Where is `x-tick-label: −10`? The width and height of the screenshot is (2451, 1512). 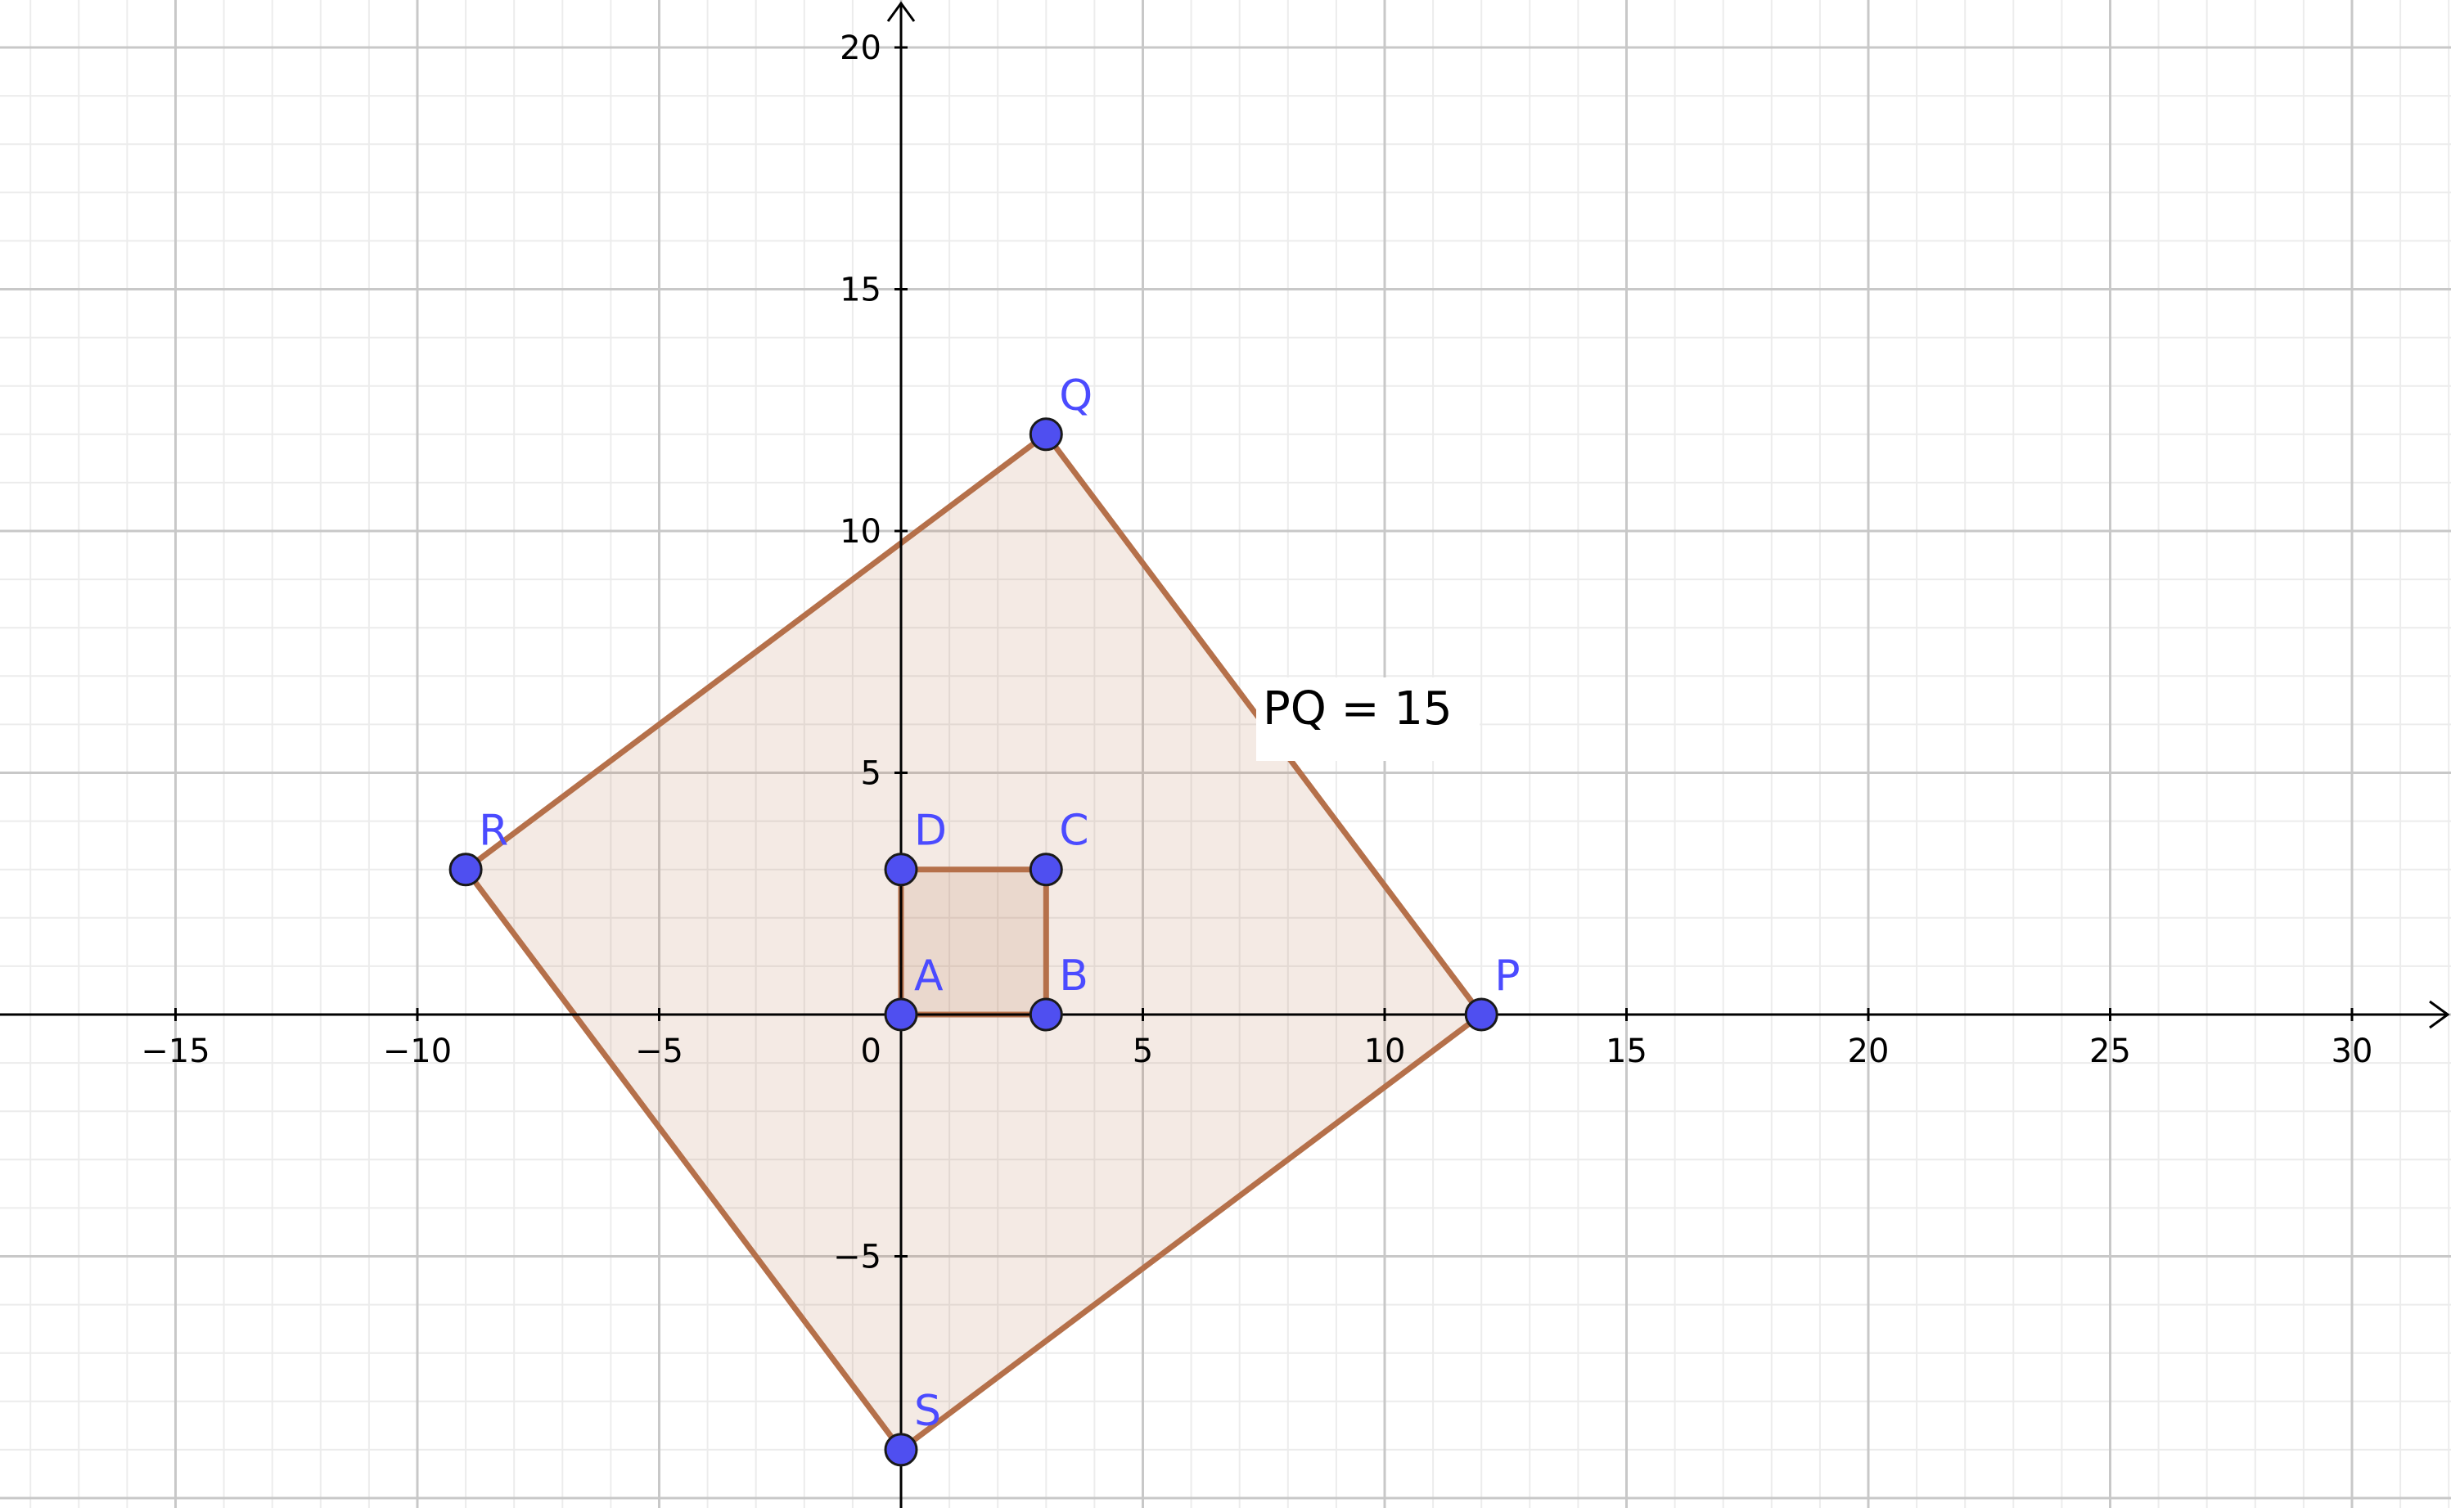
x-tick-label: −10 is located at coordinates (417, 1052).